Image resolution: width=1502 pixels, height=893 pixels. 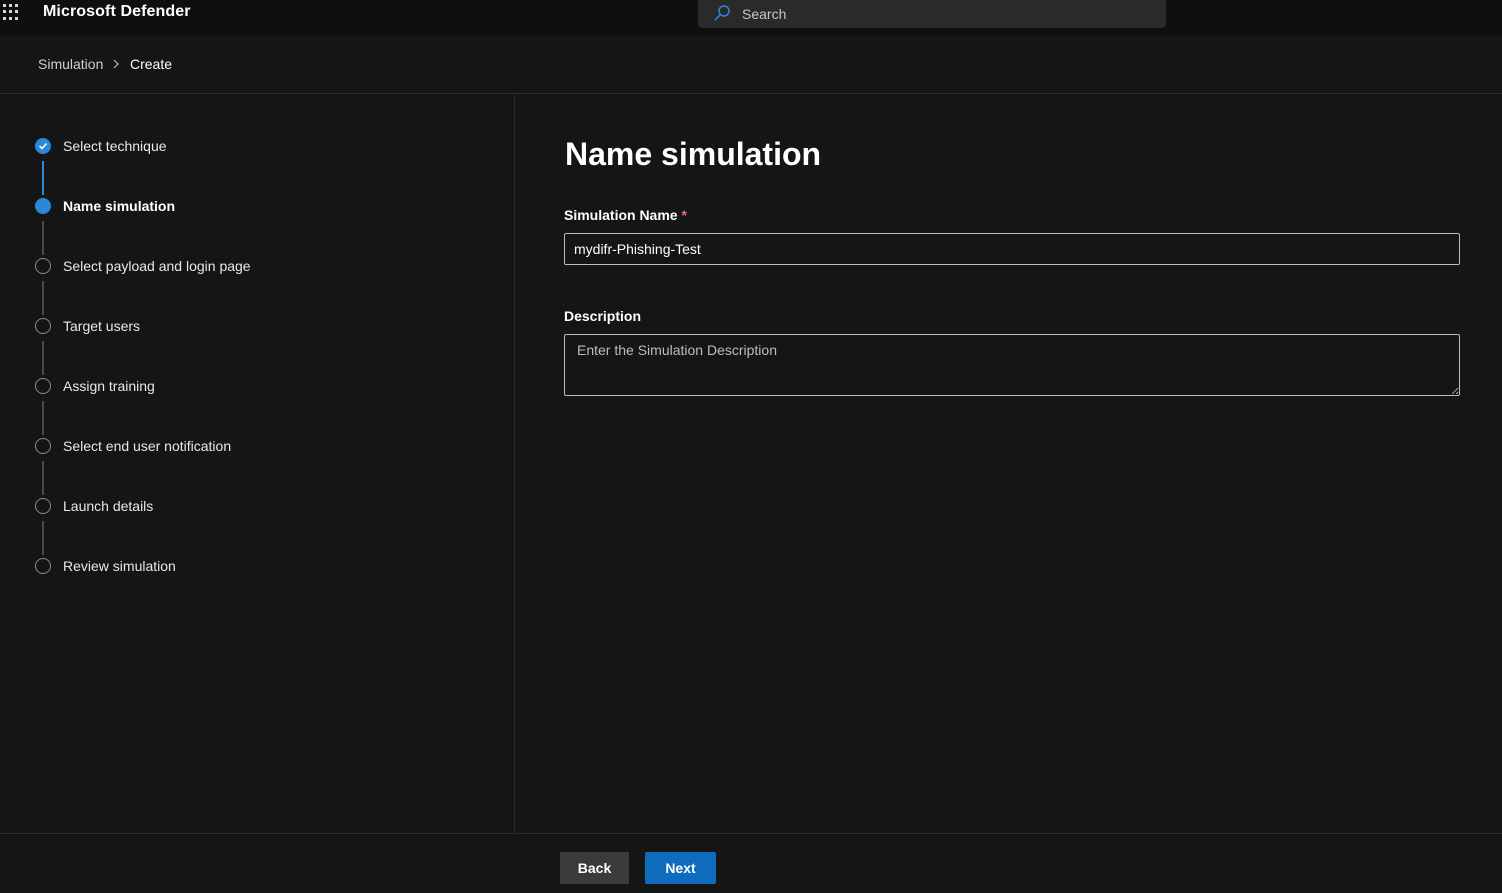 What do you see at coordinates (621, 215) in the screenshot?
I see `simulation-name-label-text: Simulation Name` at bounding box center [621, 215].